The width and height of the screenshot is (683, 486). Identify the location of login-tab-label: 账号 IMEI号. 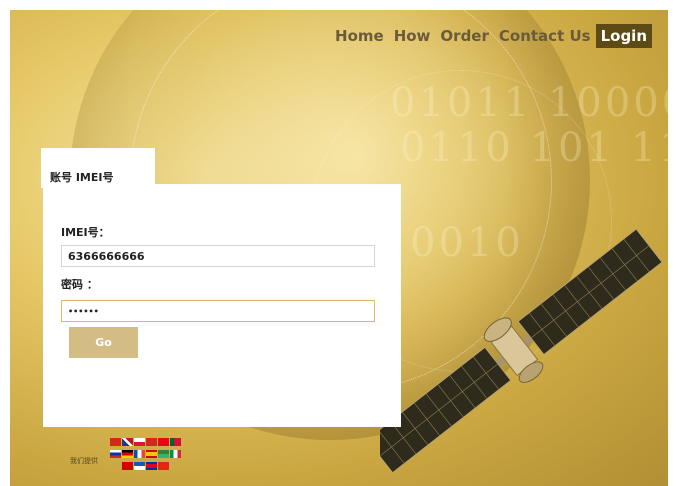
(82, 177).